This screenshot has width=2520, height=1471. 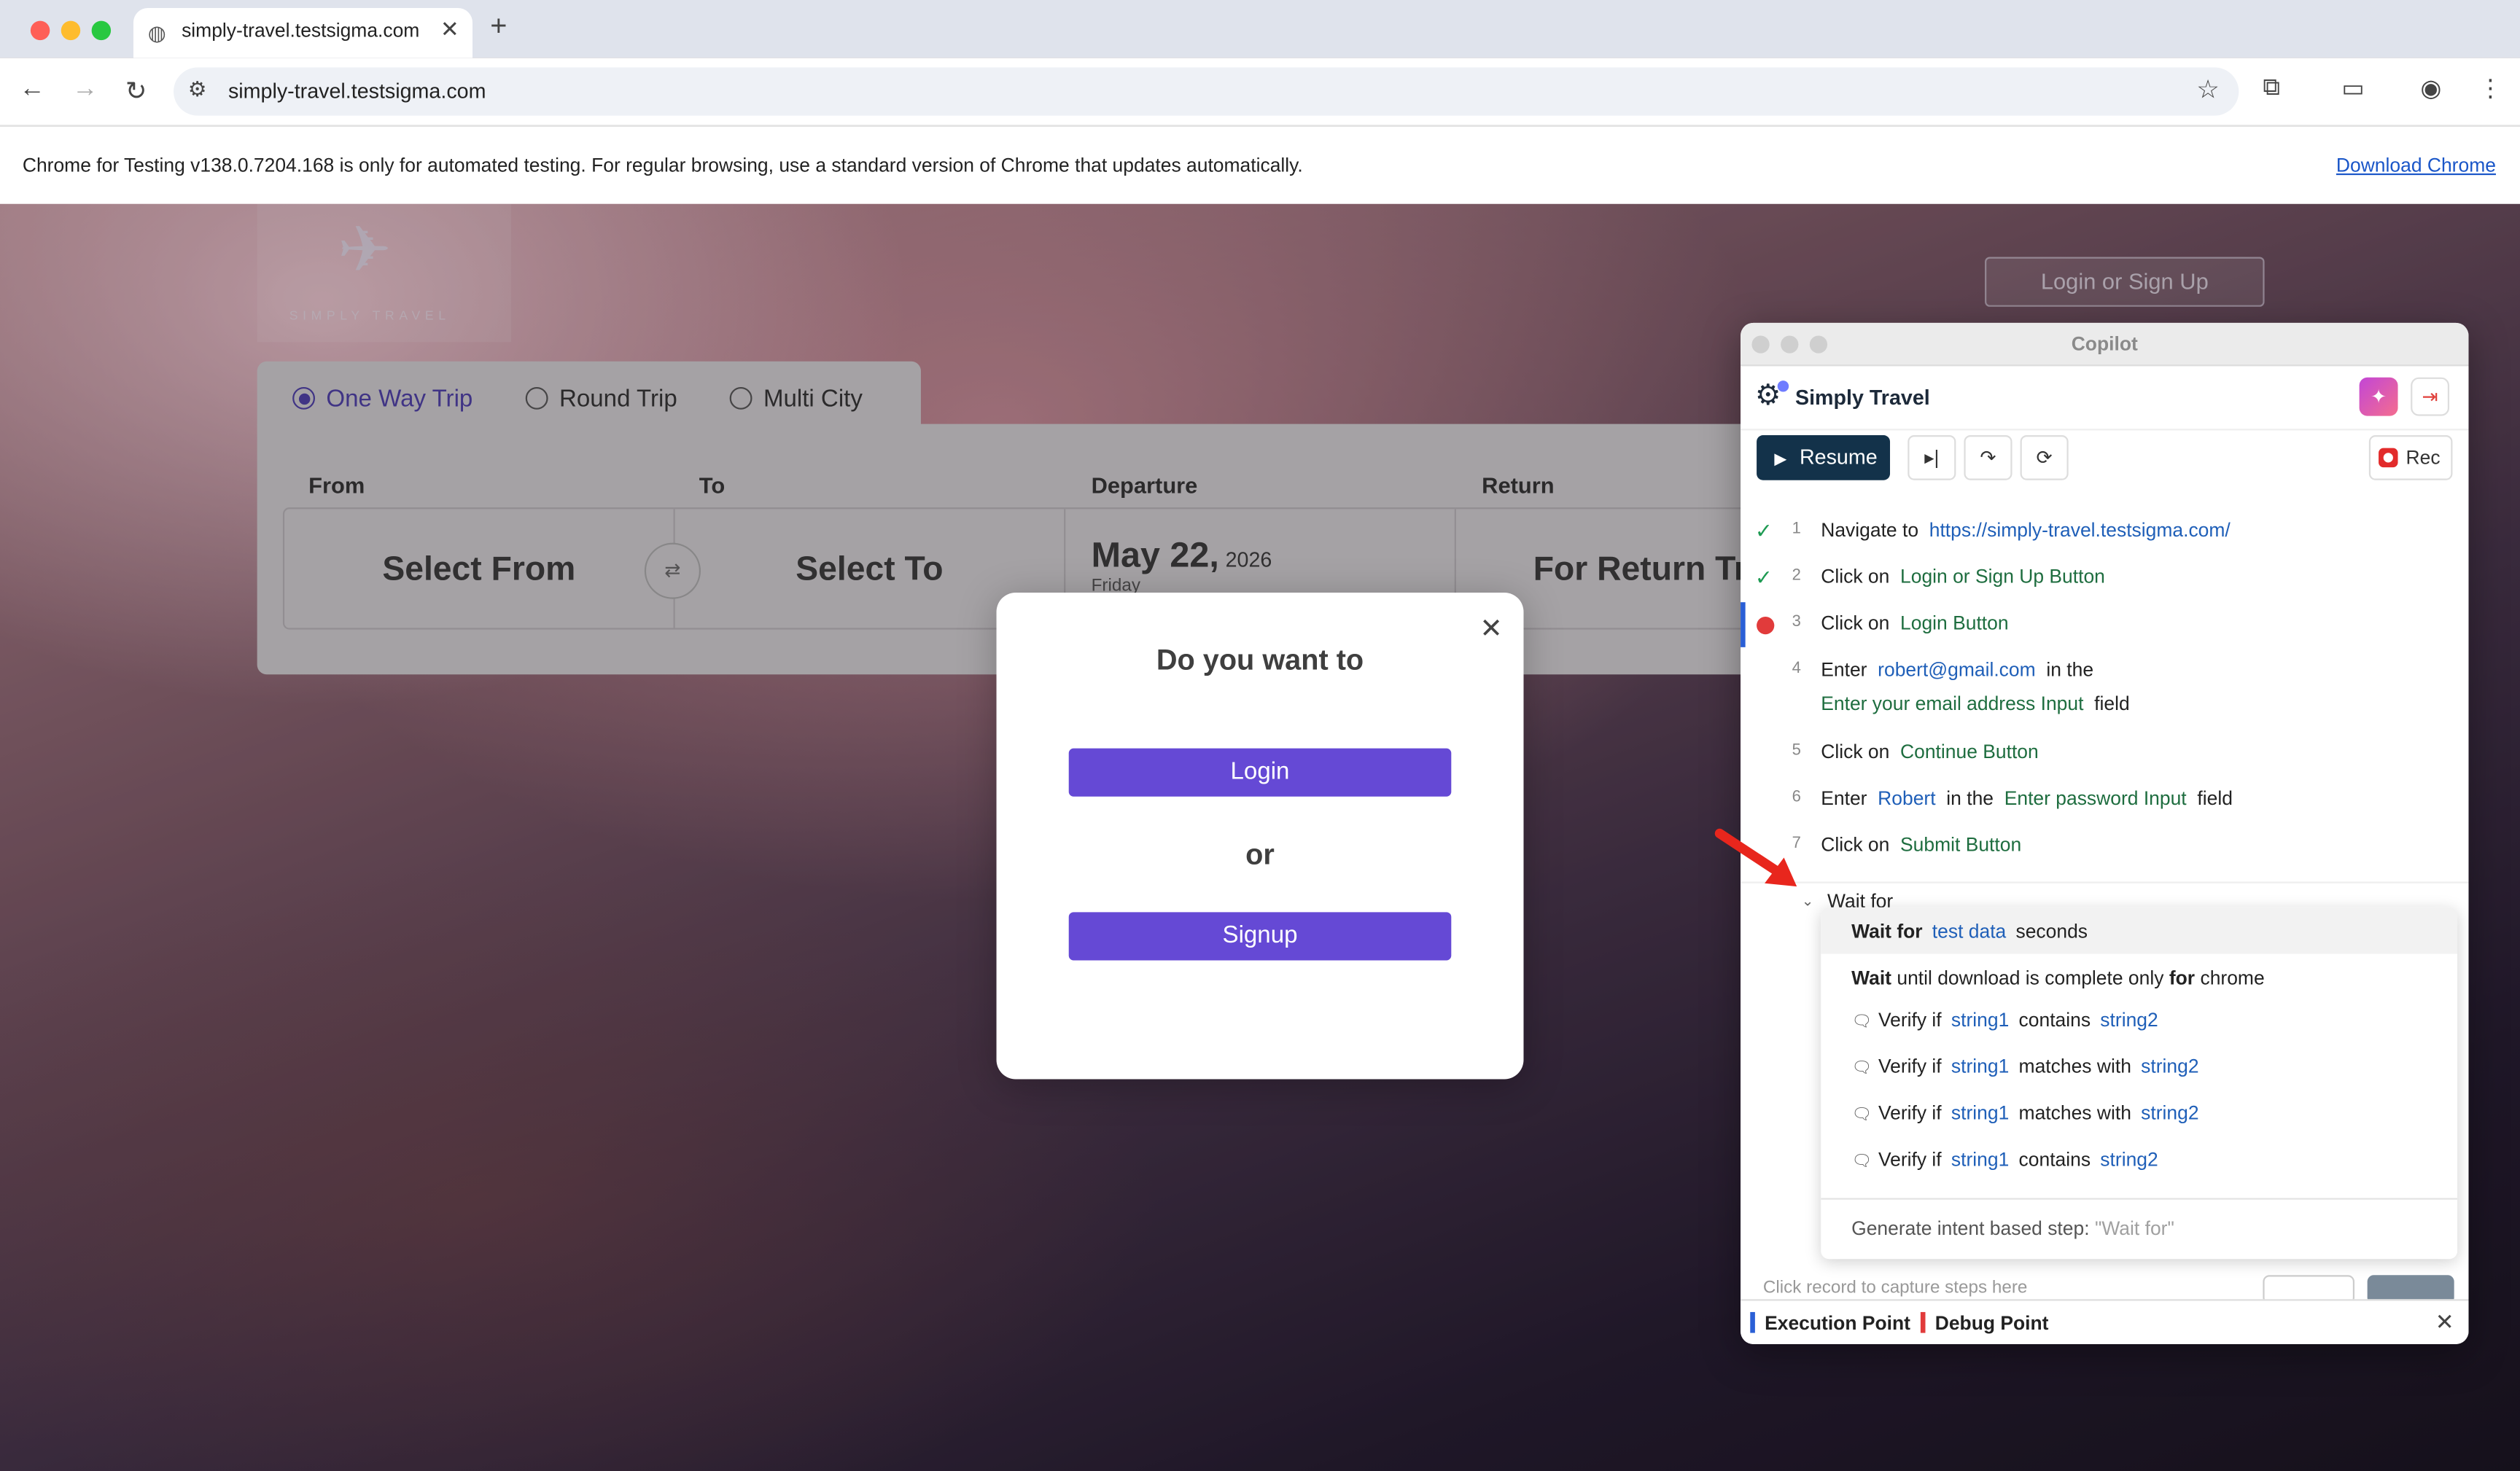 What do you see at coordinates (2430, 397) in the screenshot?
I see `exit-icon: ⇥` at bounding box center [2430, 397].